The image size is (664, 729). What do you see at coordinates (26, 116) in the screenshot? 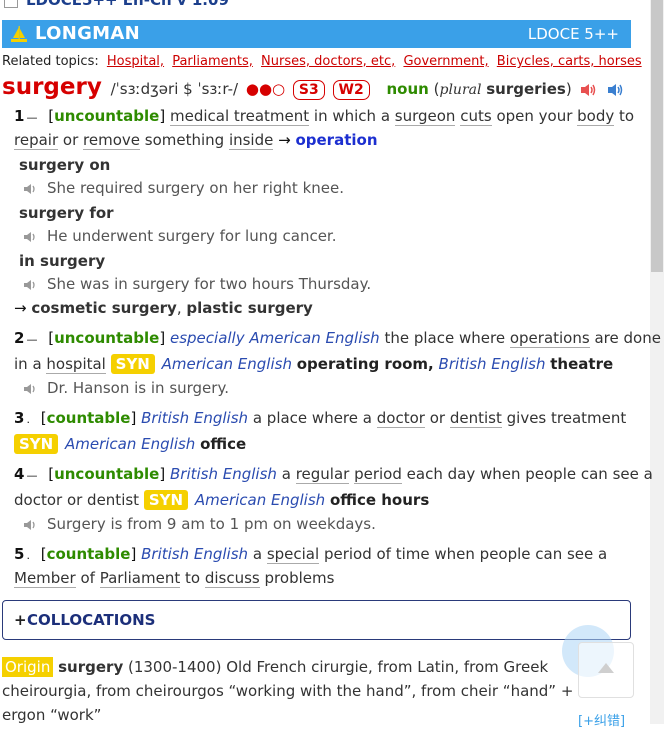
I see `sense-number: 1—` at bounding box center [26, 116].